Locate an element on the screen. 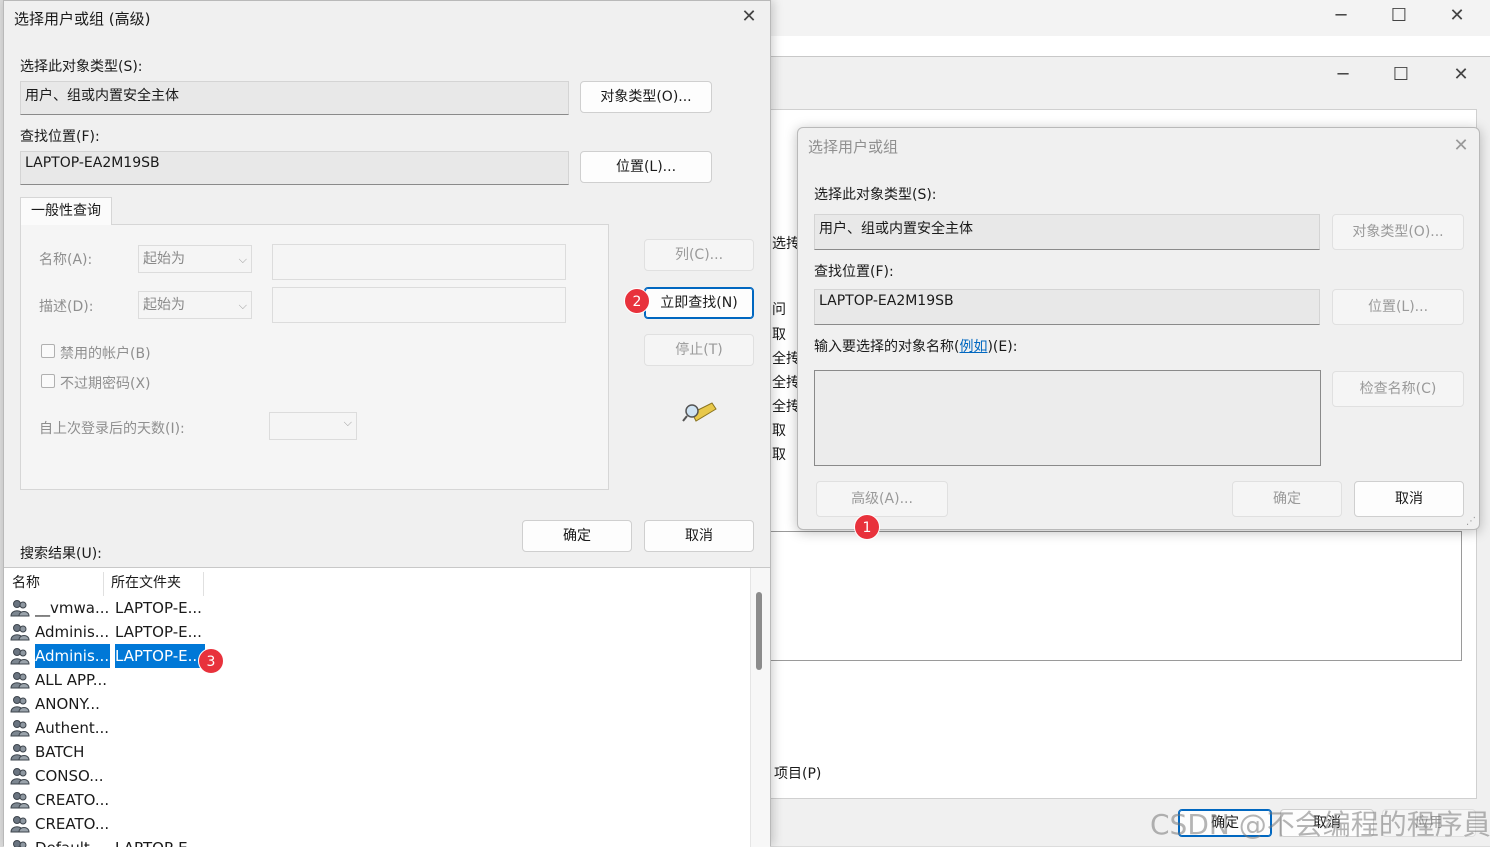  non-expiring-password-checkbox is located at coordinates (48, 381).